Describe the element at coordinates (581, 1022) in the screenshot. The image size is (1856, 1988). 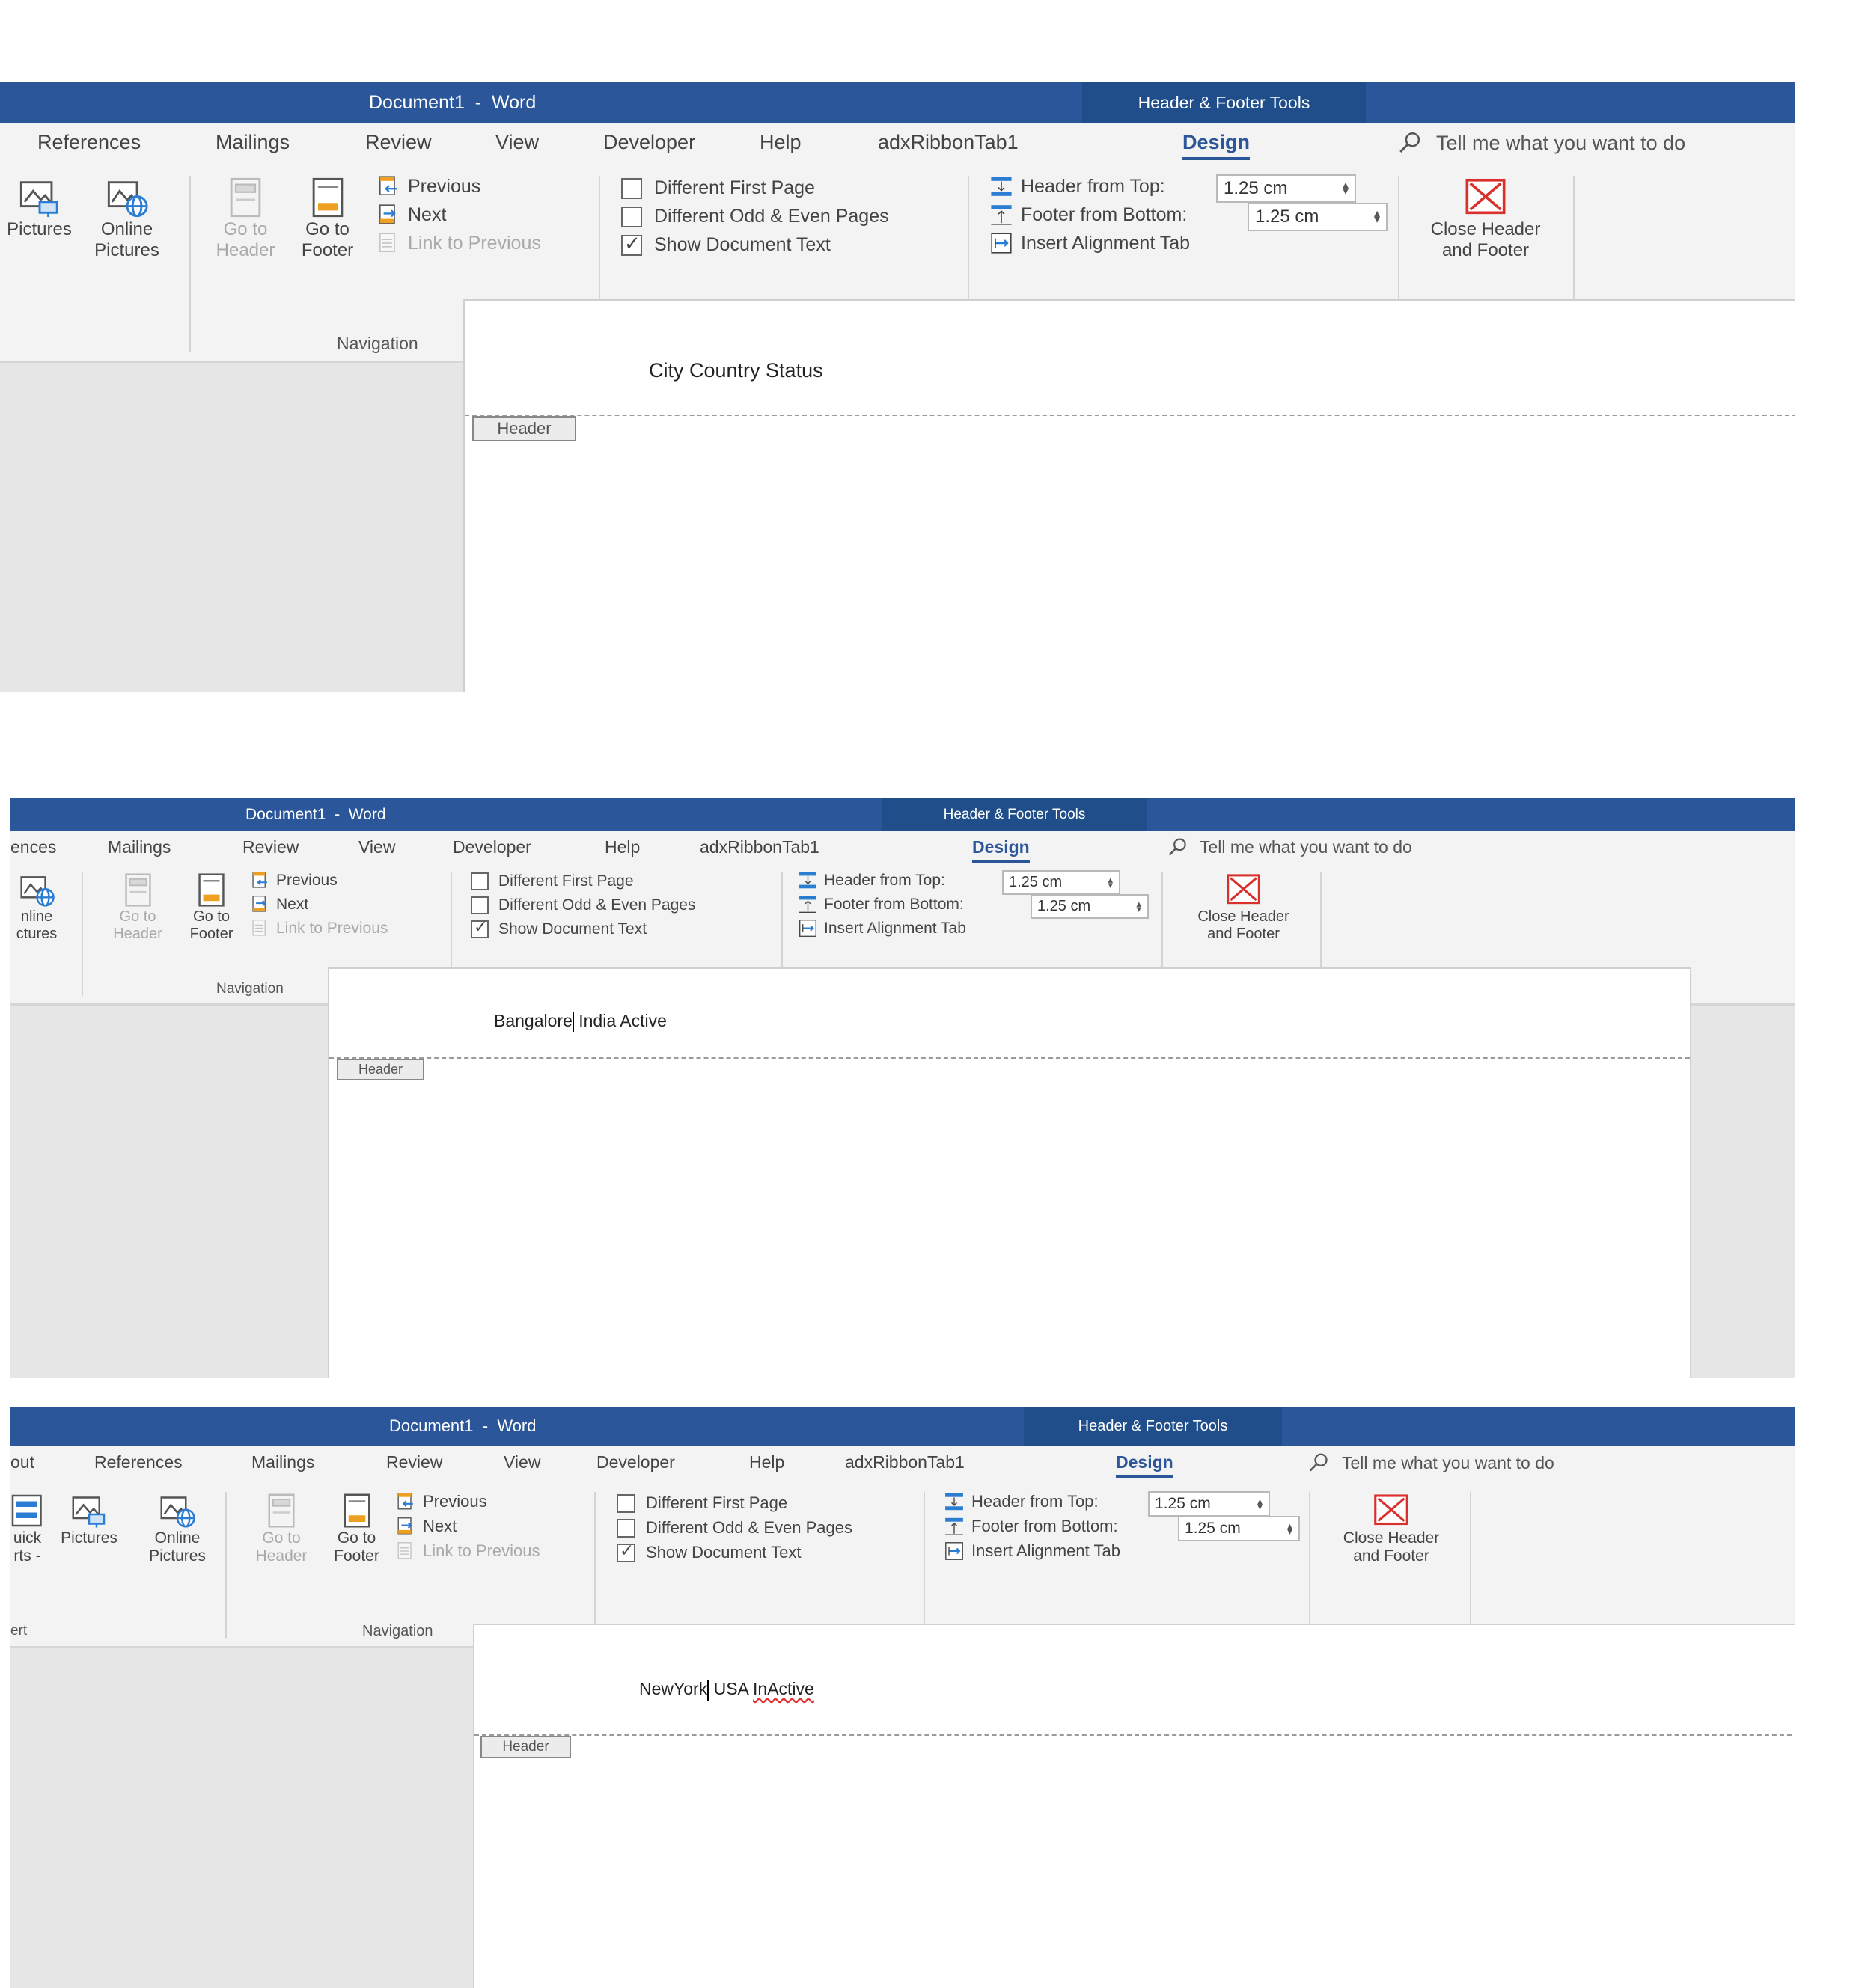
I see `header-text: Bangalore India Active` at that location.